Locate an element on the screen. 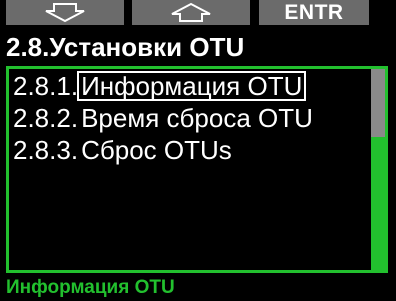 This screenshot has height=301, width=396. menu-item-otu-info: 2.8.1. Информация OTU is located at coordinates (190, 86).